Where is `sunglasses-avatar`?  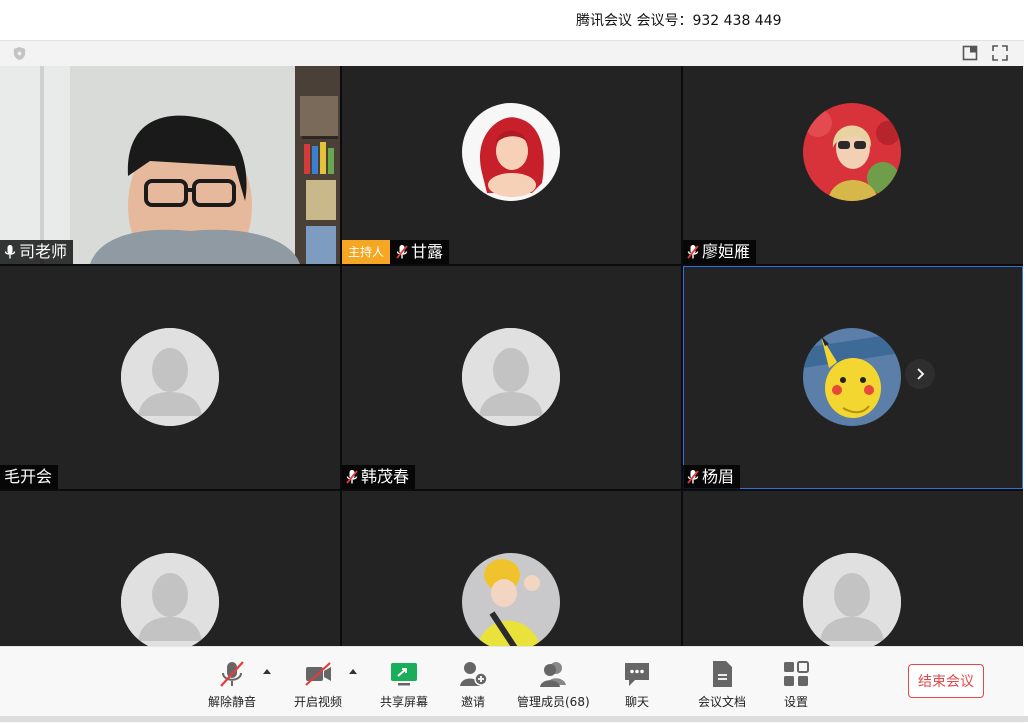
sunglasses-avatar is located at coordinates (852, 152).